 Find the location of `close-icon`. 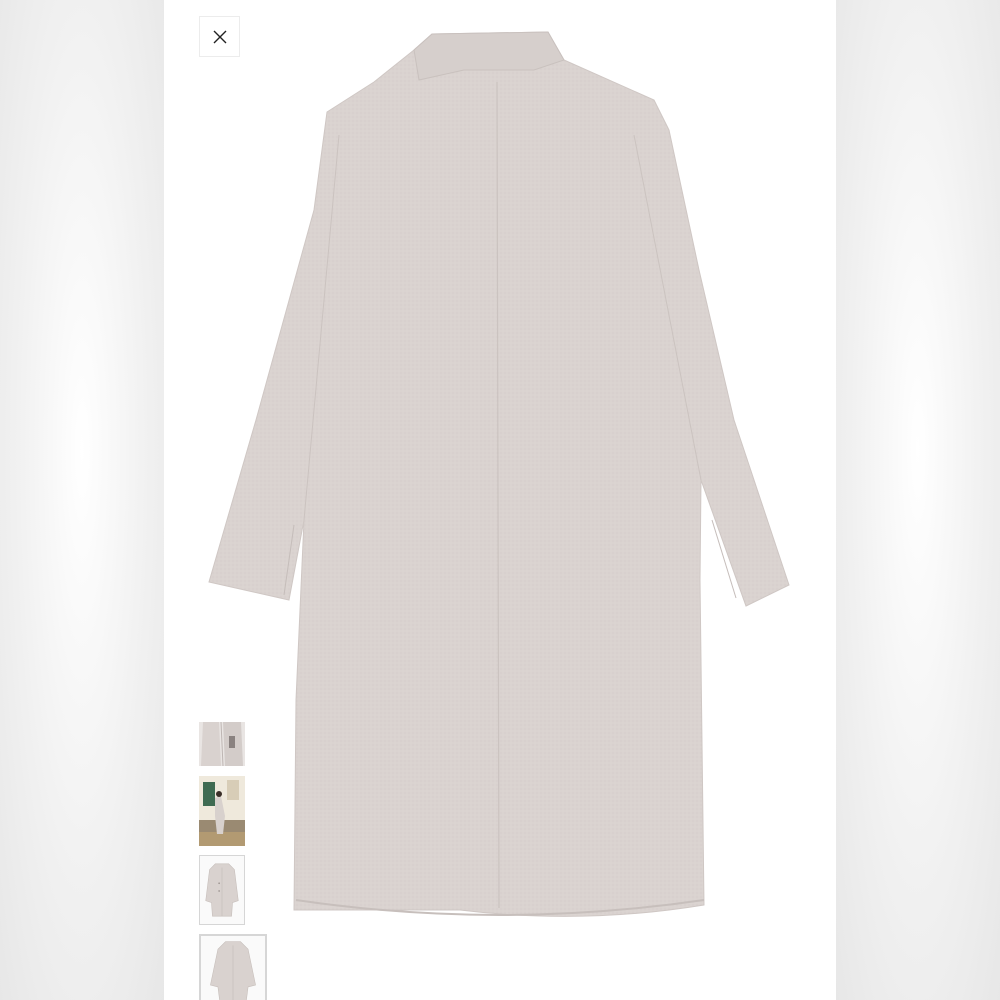

close-icon is located at coordinates (219, 36).